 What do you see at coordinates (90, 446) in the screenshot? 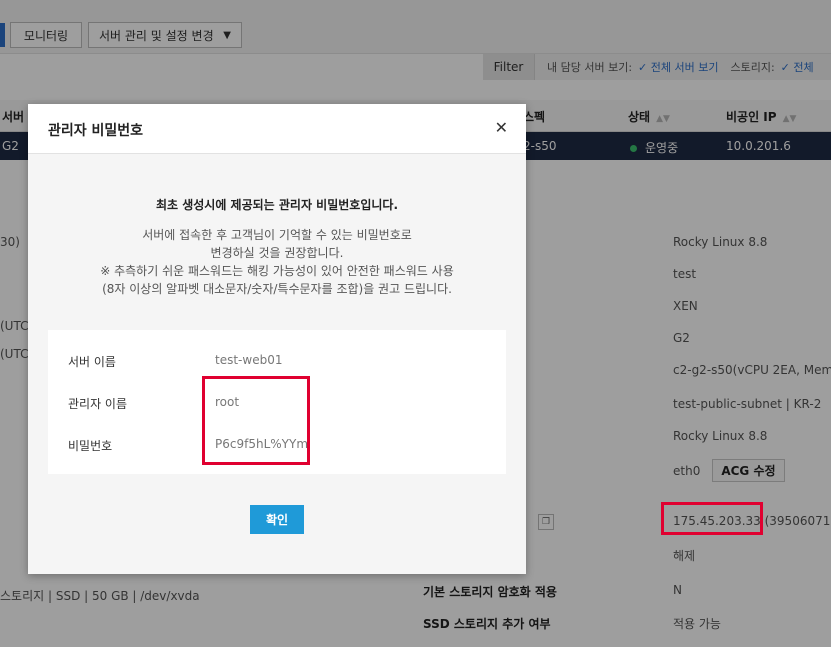
I see `password-label: 비밀번호` at bounding box center [90, 446].